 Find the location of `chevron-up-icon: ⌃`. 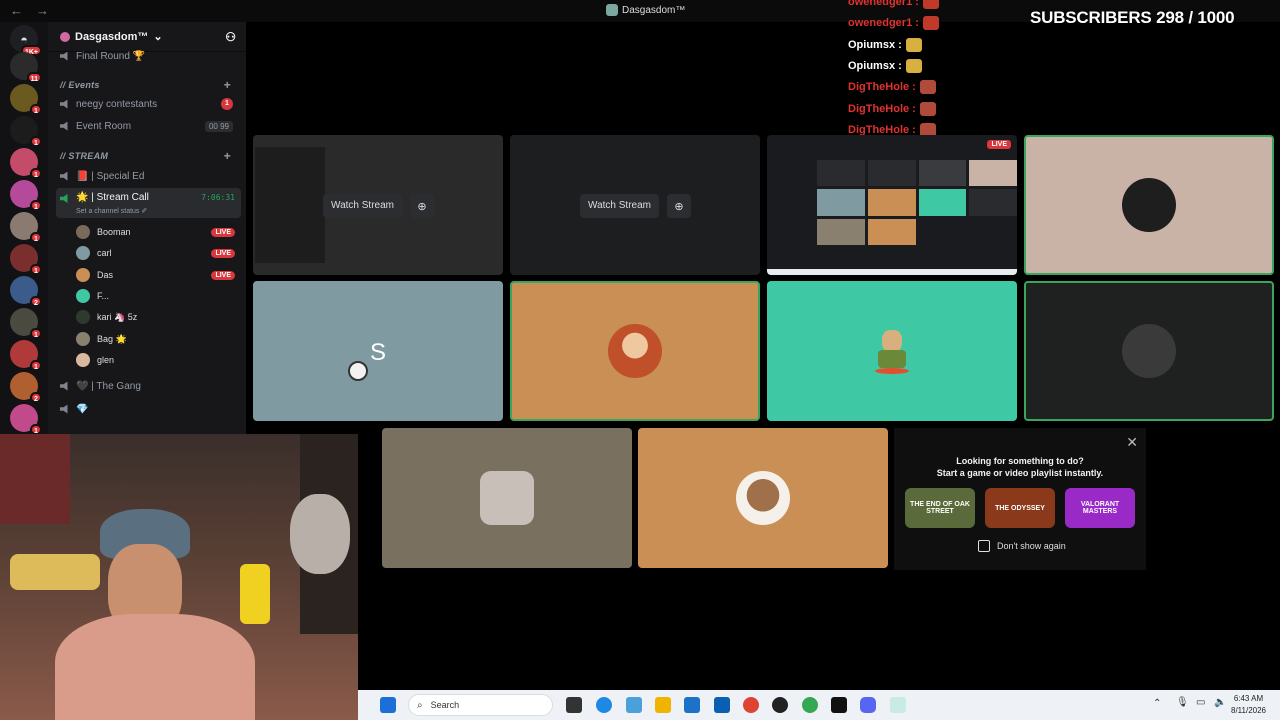

chevron-up-icon: ⌃ is located at coordinates (1157, 703).